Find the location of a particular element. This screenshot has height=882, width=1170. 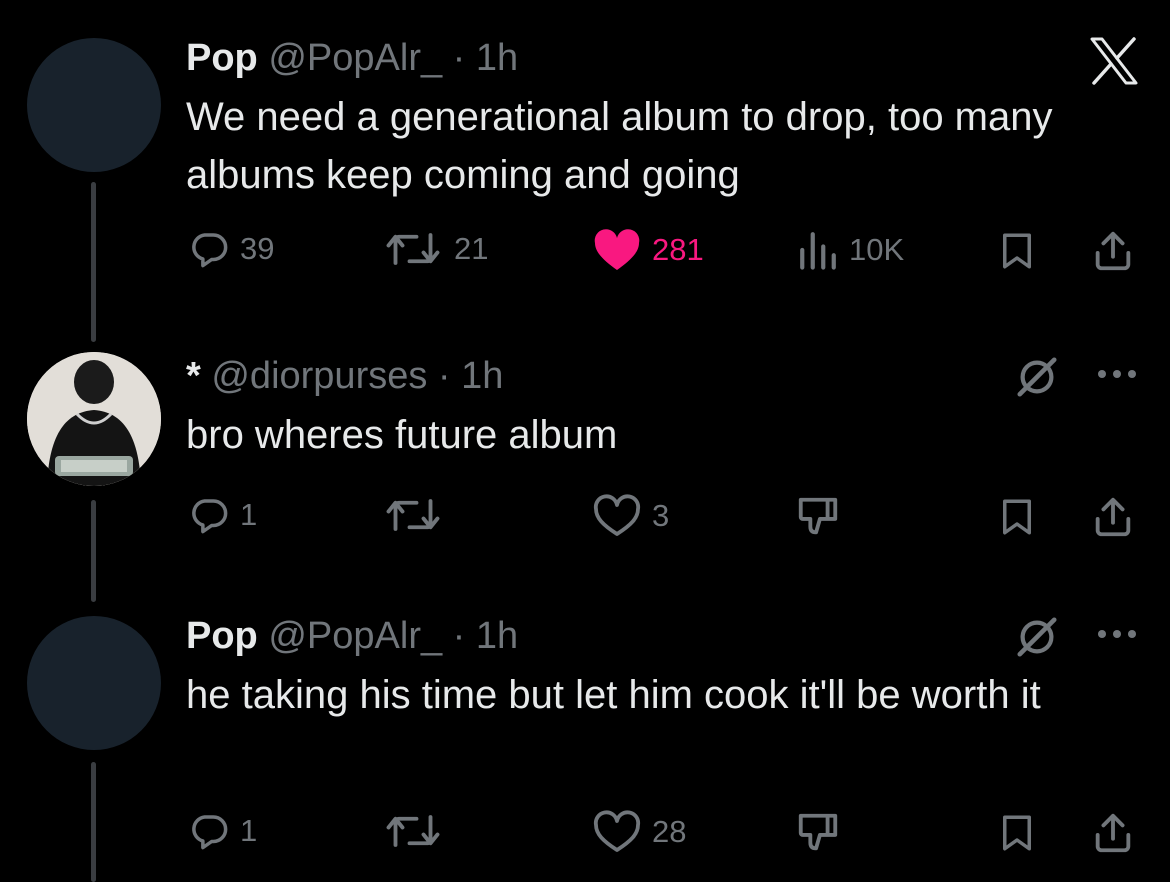

repost-count: 21 is located at coordinates (471, 248).